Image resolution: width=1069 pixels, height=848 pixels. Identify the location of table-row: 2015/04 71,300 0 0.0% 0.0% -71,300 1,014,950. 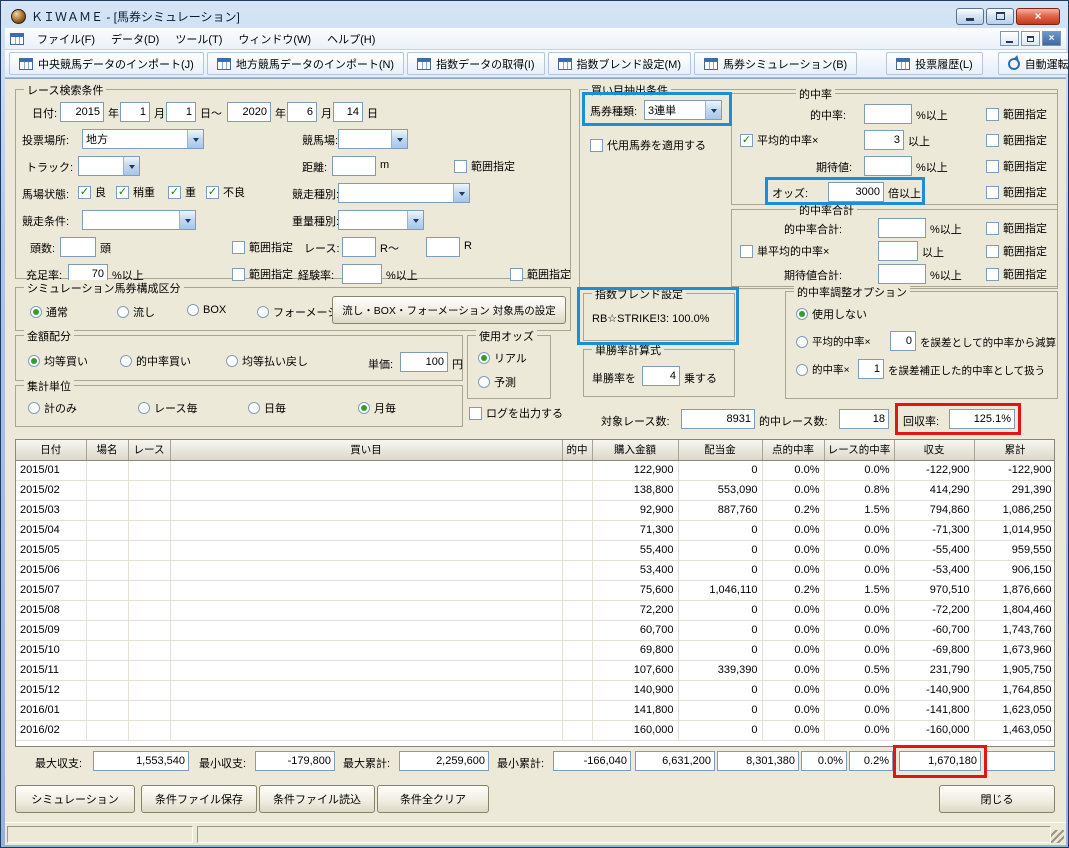
(535, 530).